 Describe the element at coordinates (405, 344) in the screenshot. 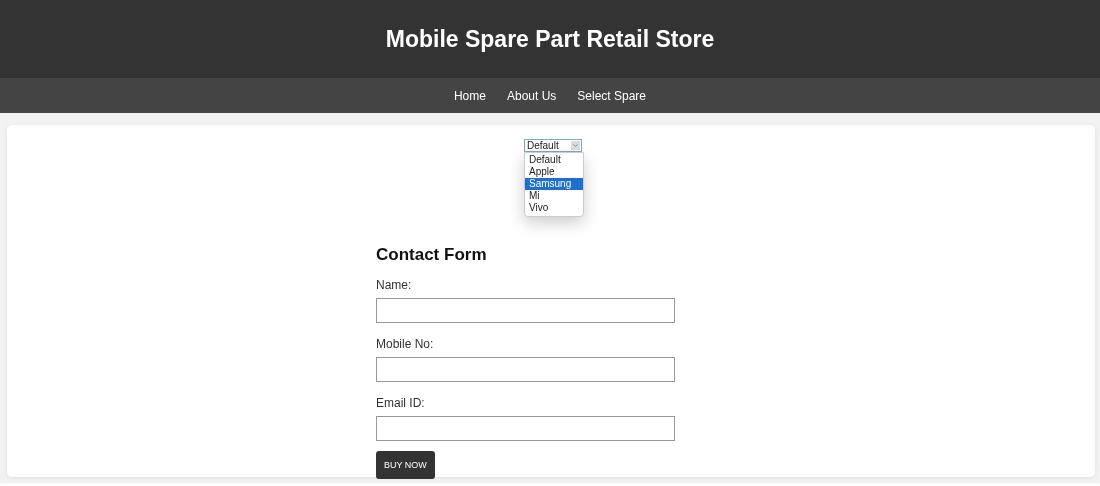

I see `field-label: Mobile No:` at that location.